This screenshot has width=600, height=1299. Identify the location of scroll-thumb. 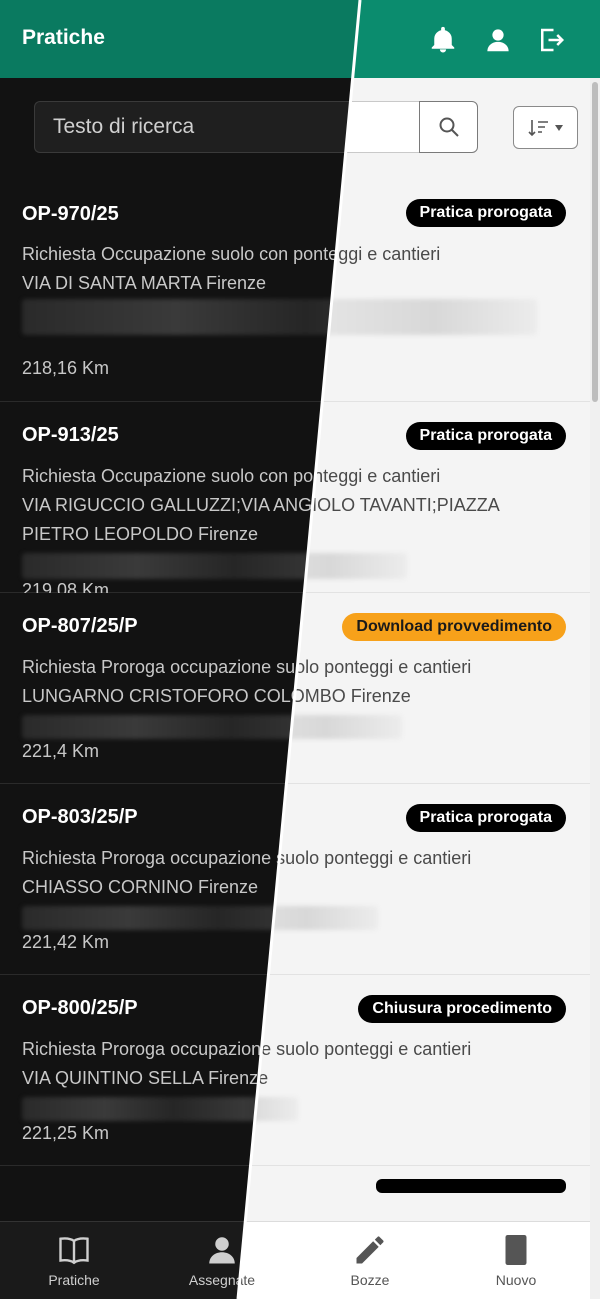
(595, 242).